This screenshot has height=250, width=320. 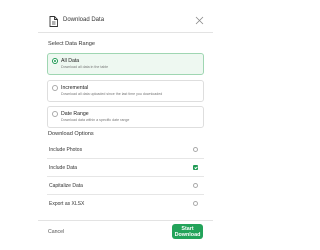 What do you see at coordinates (195, 167) in the screenshot?
I see `include-data-checkbox` at bounding box center [195, 167].